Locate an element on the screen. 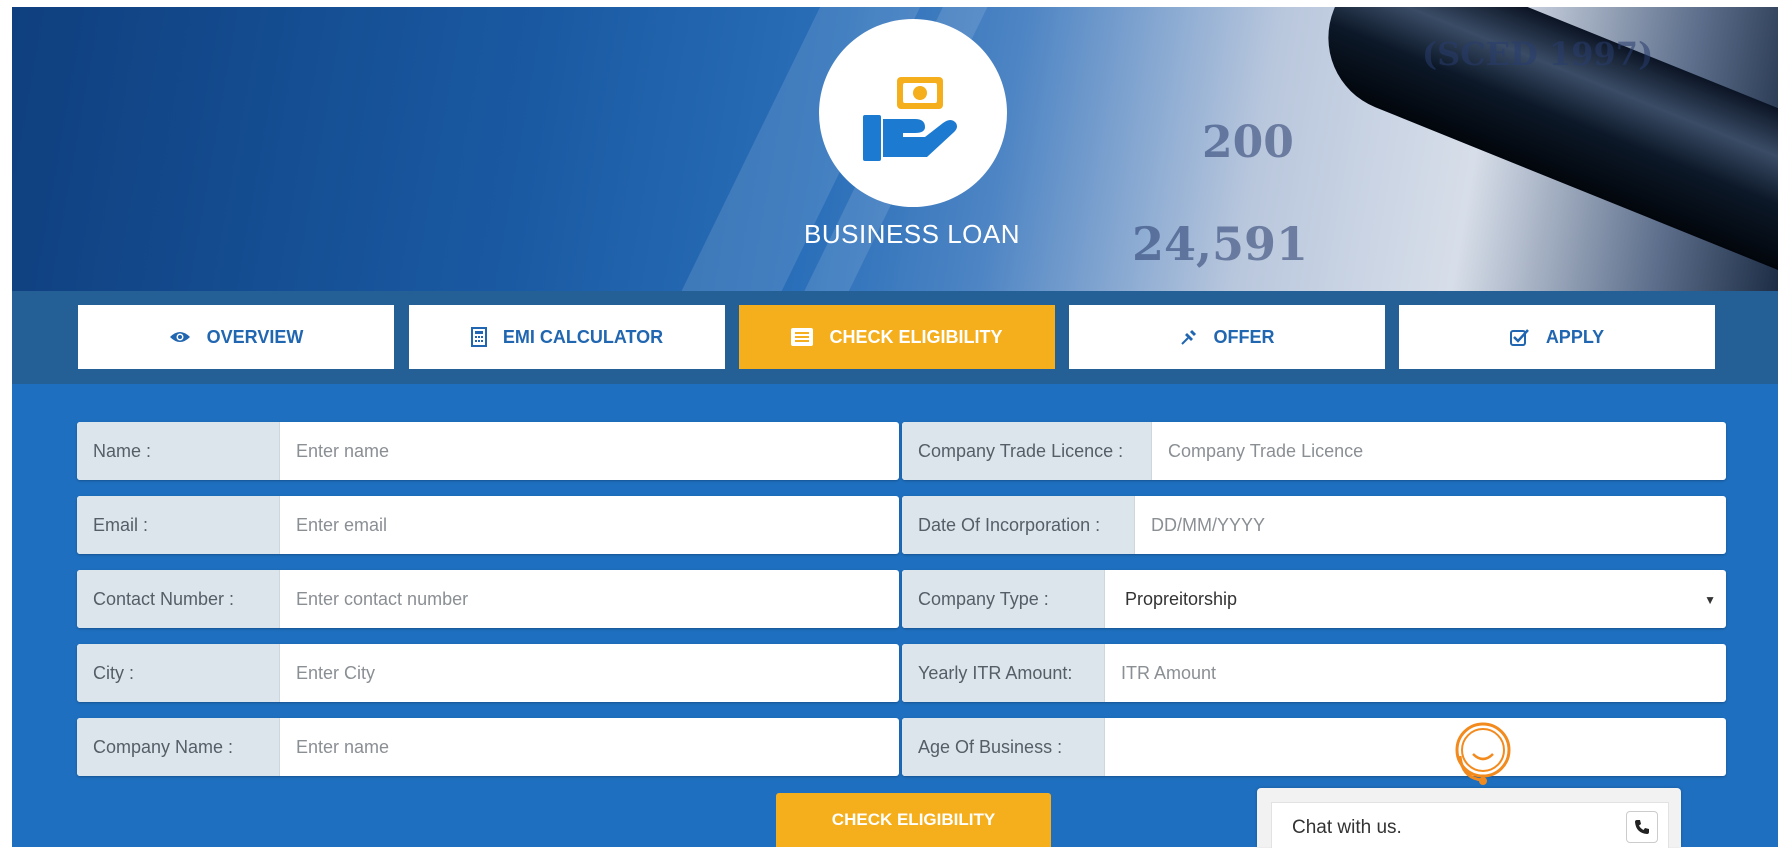 Image resolution: width=1778 pixels, height=848 pixels. field-label: Company Trade Licence : is located at coordinates (1027, 451).